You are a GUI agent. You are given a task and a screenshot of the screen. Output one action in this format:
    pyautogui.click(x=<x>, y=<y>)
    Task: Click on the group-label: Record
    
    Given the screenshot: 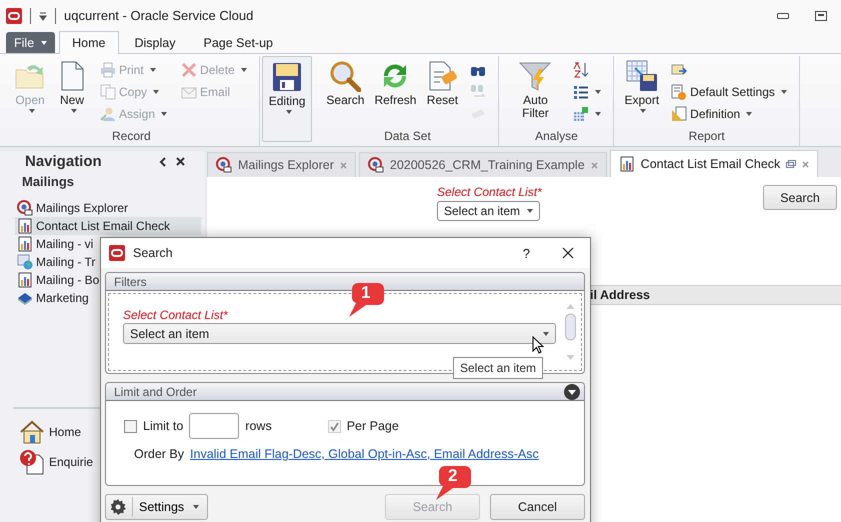 What is the action you would take?
    pyautogui.click(x=131, y=137)
    